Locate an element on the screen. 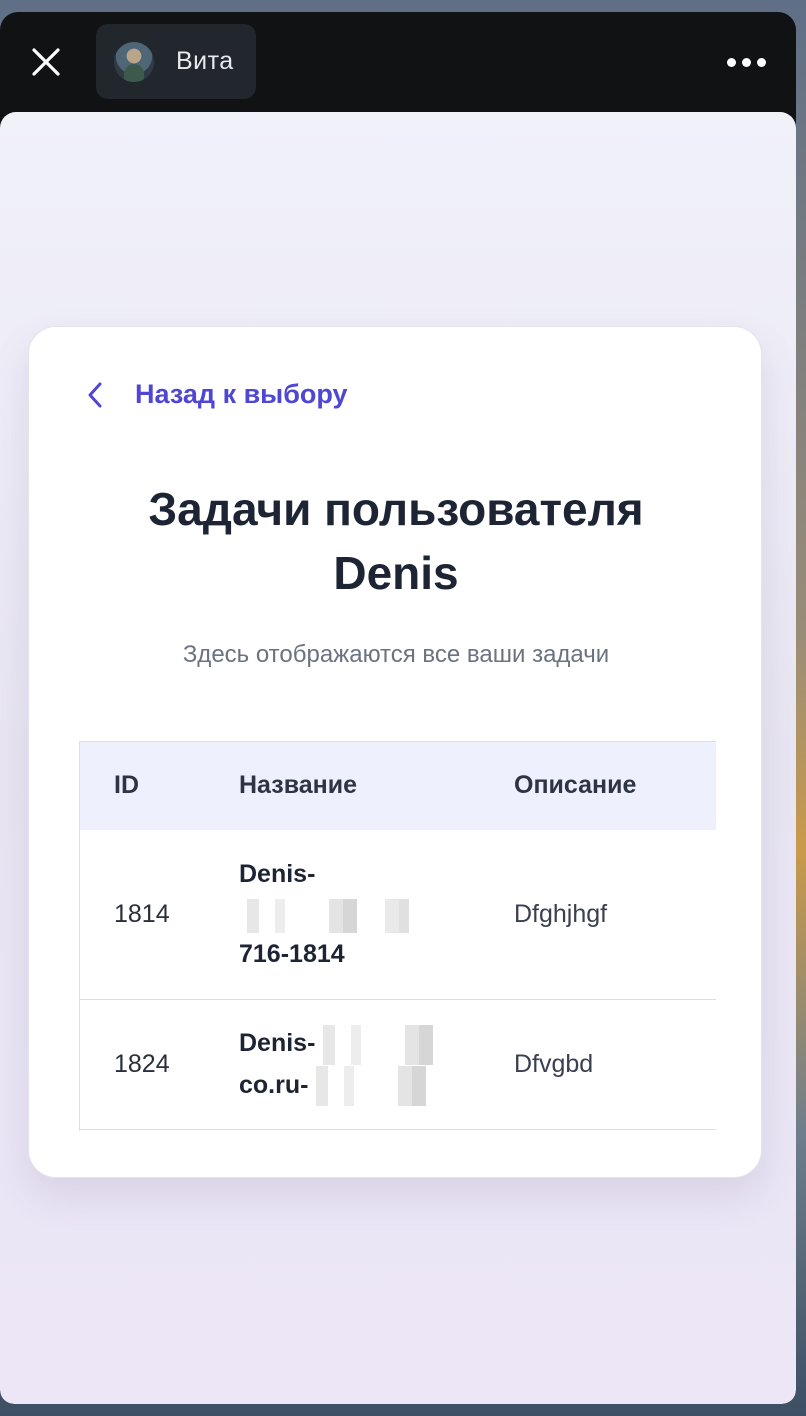 This screenshot has height=1416, width=806. task-description: Dfghjhgf is located at coordinates (561, 913).